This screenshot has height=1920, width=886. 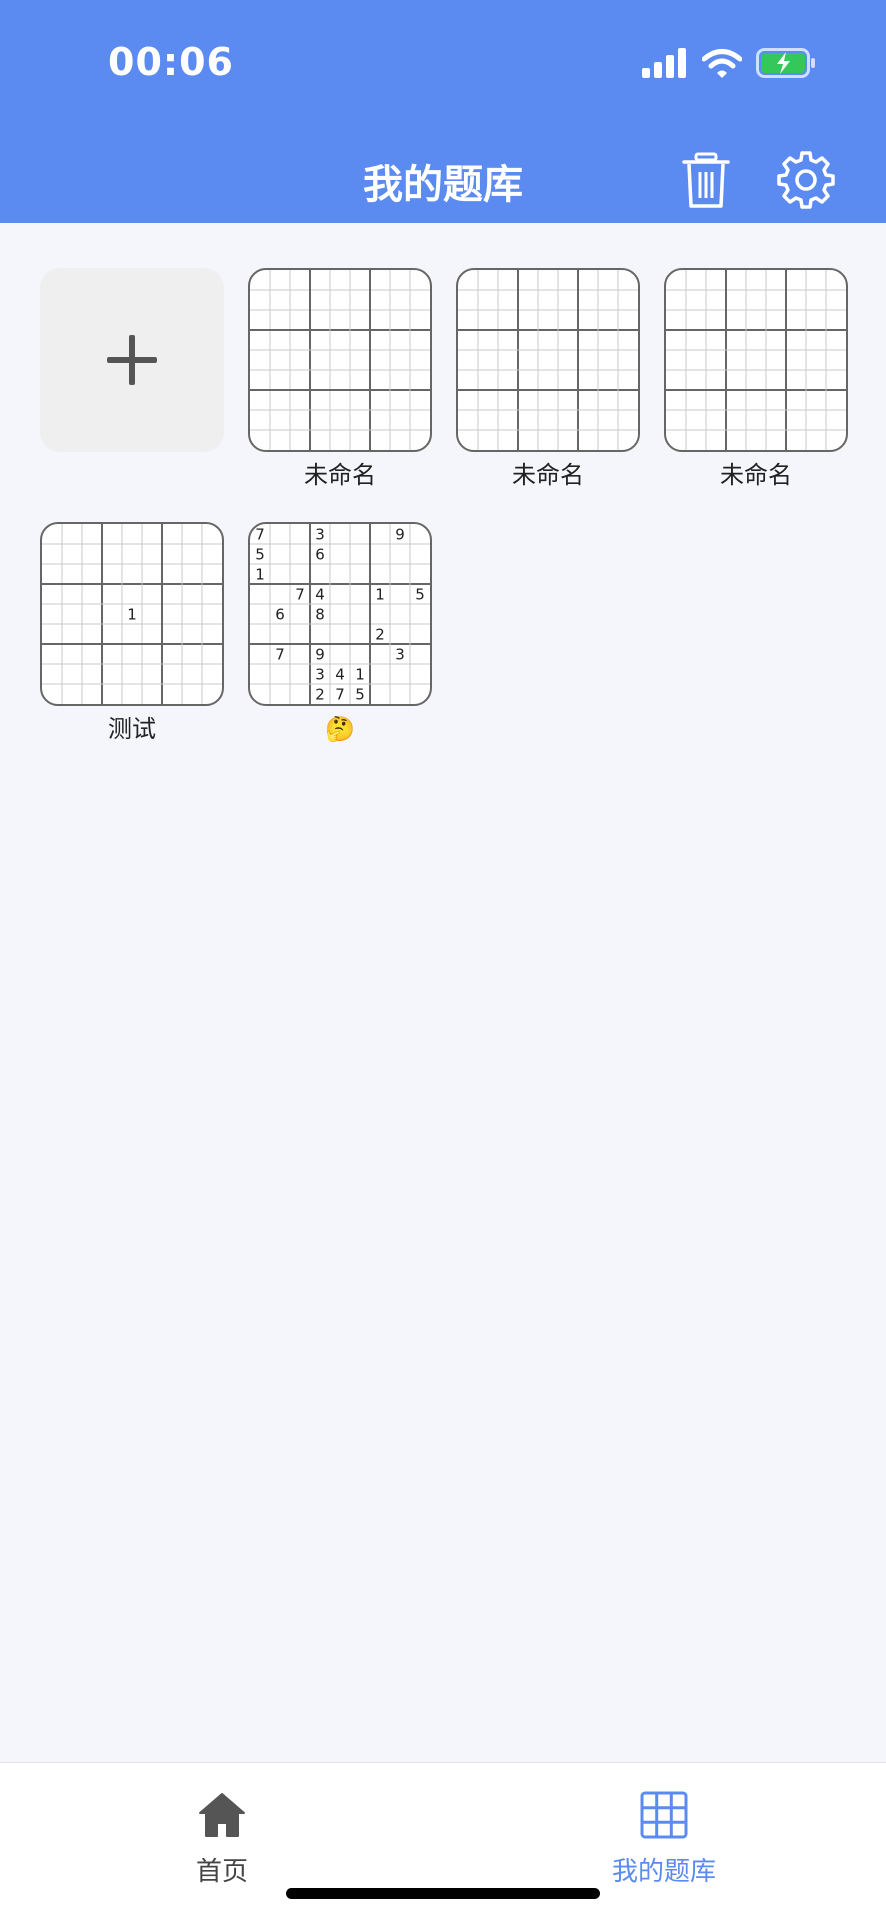 What do you see at coordinates (785, 63) in the screenshot?
I see `battery-icon` at bounding box center [785, 63].